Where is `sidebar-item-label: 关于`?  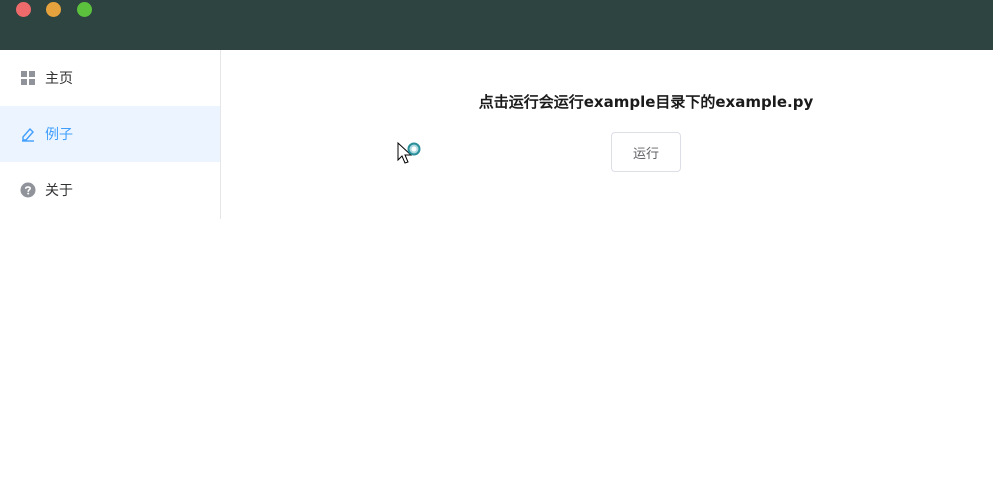
sidebar-item-label: 关于 is located at coordinates (59, 191).